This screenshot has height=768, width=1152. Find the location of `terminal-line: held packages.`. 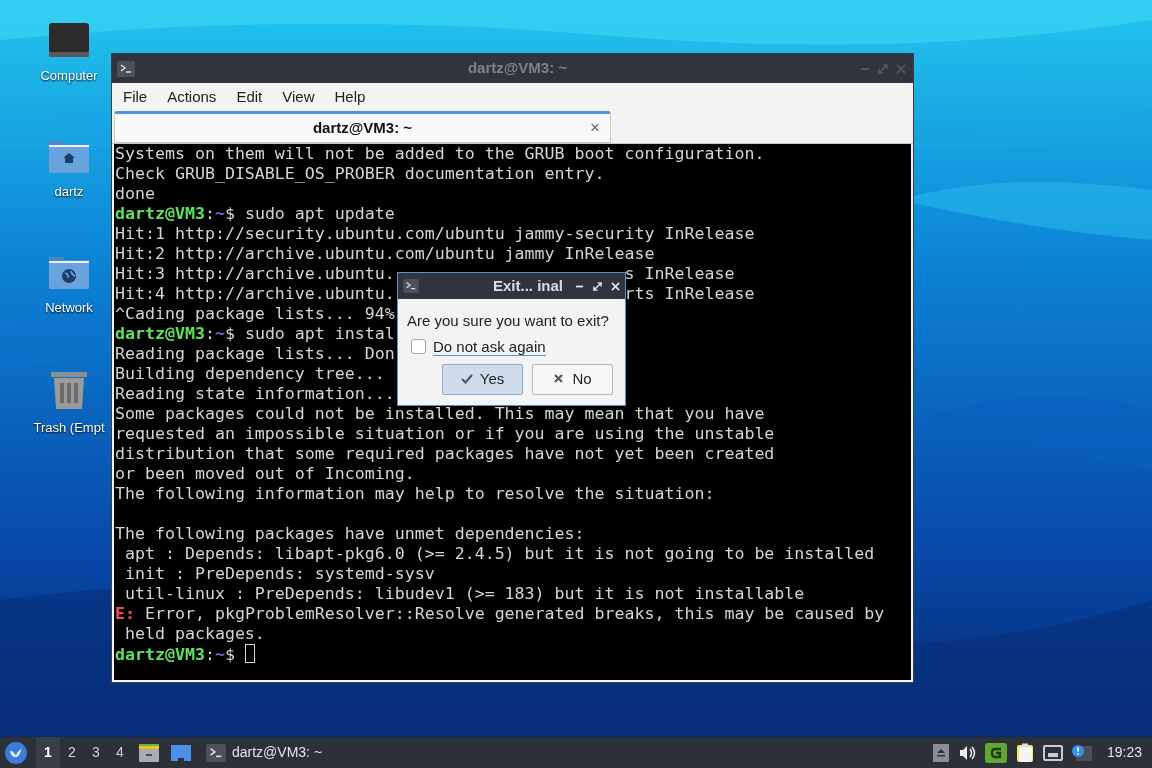

terminal-line: held packages. is located at coordinates (194, 633).